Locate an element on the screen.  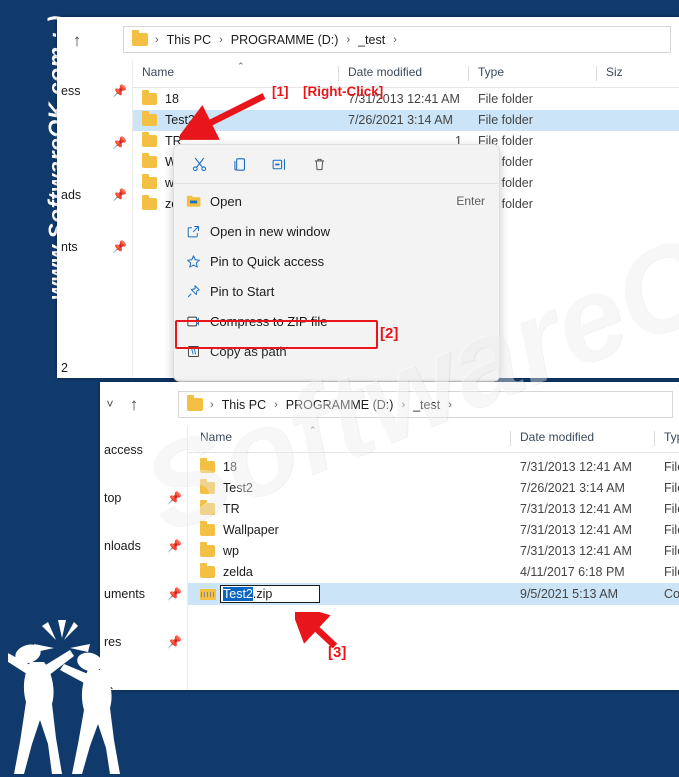
breadcrumb-sep: › is located at coordinates (276, 404).